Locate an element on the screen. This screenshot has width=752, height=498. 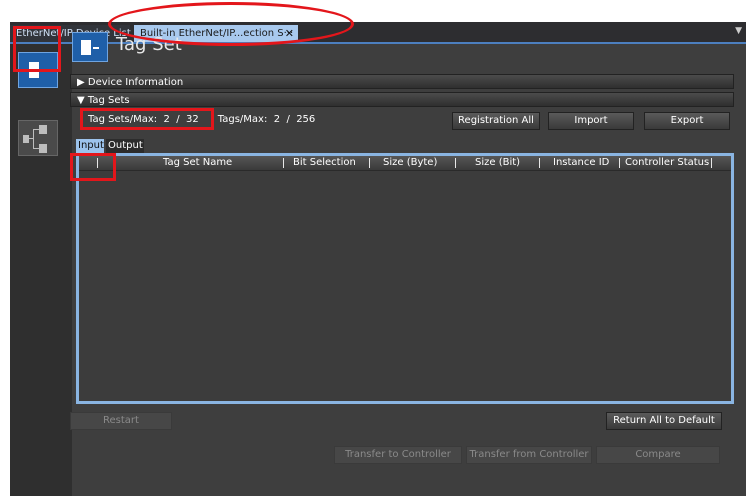
column-header-size-byte: Size (Byte) is located at coordinates (410, 163).